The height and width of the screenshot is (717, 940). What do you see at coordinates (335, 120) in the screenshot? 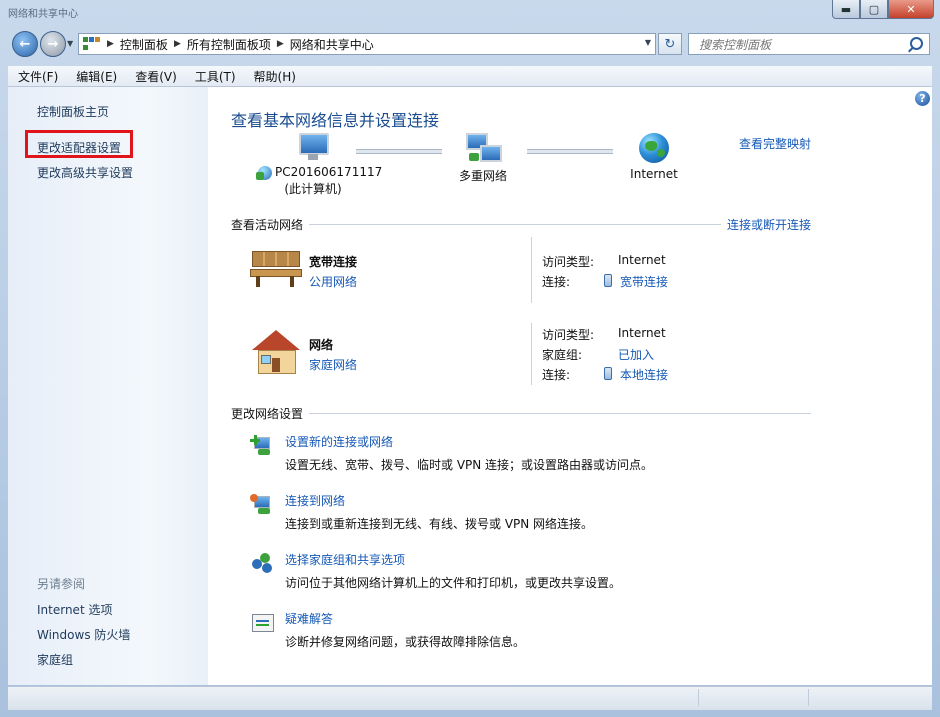
I see `page-title: 查看基本网络信息并设置连接` at bounding box center [335, 120].